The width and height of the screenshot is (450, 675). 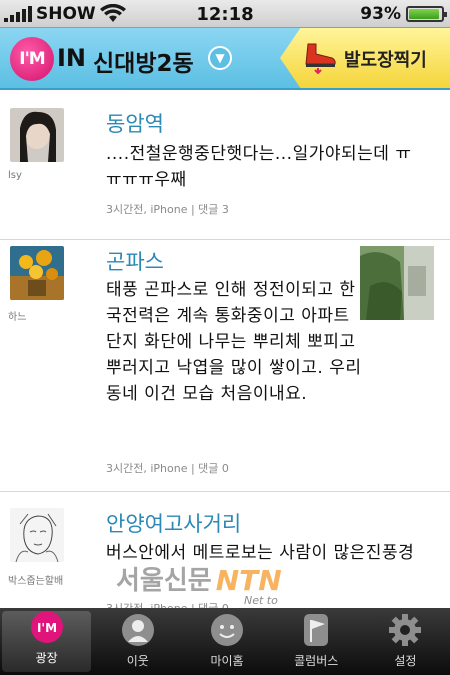 What do you see at coordinates (397, 283) in the screenshot?
I see `post-photo` at bounding box center [397, 283].